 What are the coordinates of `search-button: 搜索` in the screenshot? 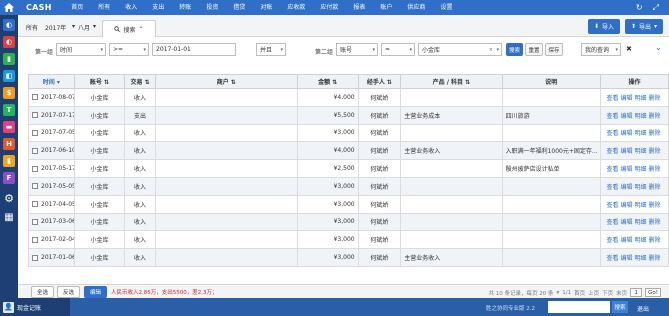 It's located at (514, 49).